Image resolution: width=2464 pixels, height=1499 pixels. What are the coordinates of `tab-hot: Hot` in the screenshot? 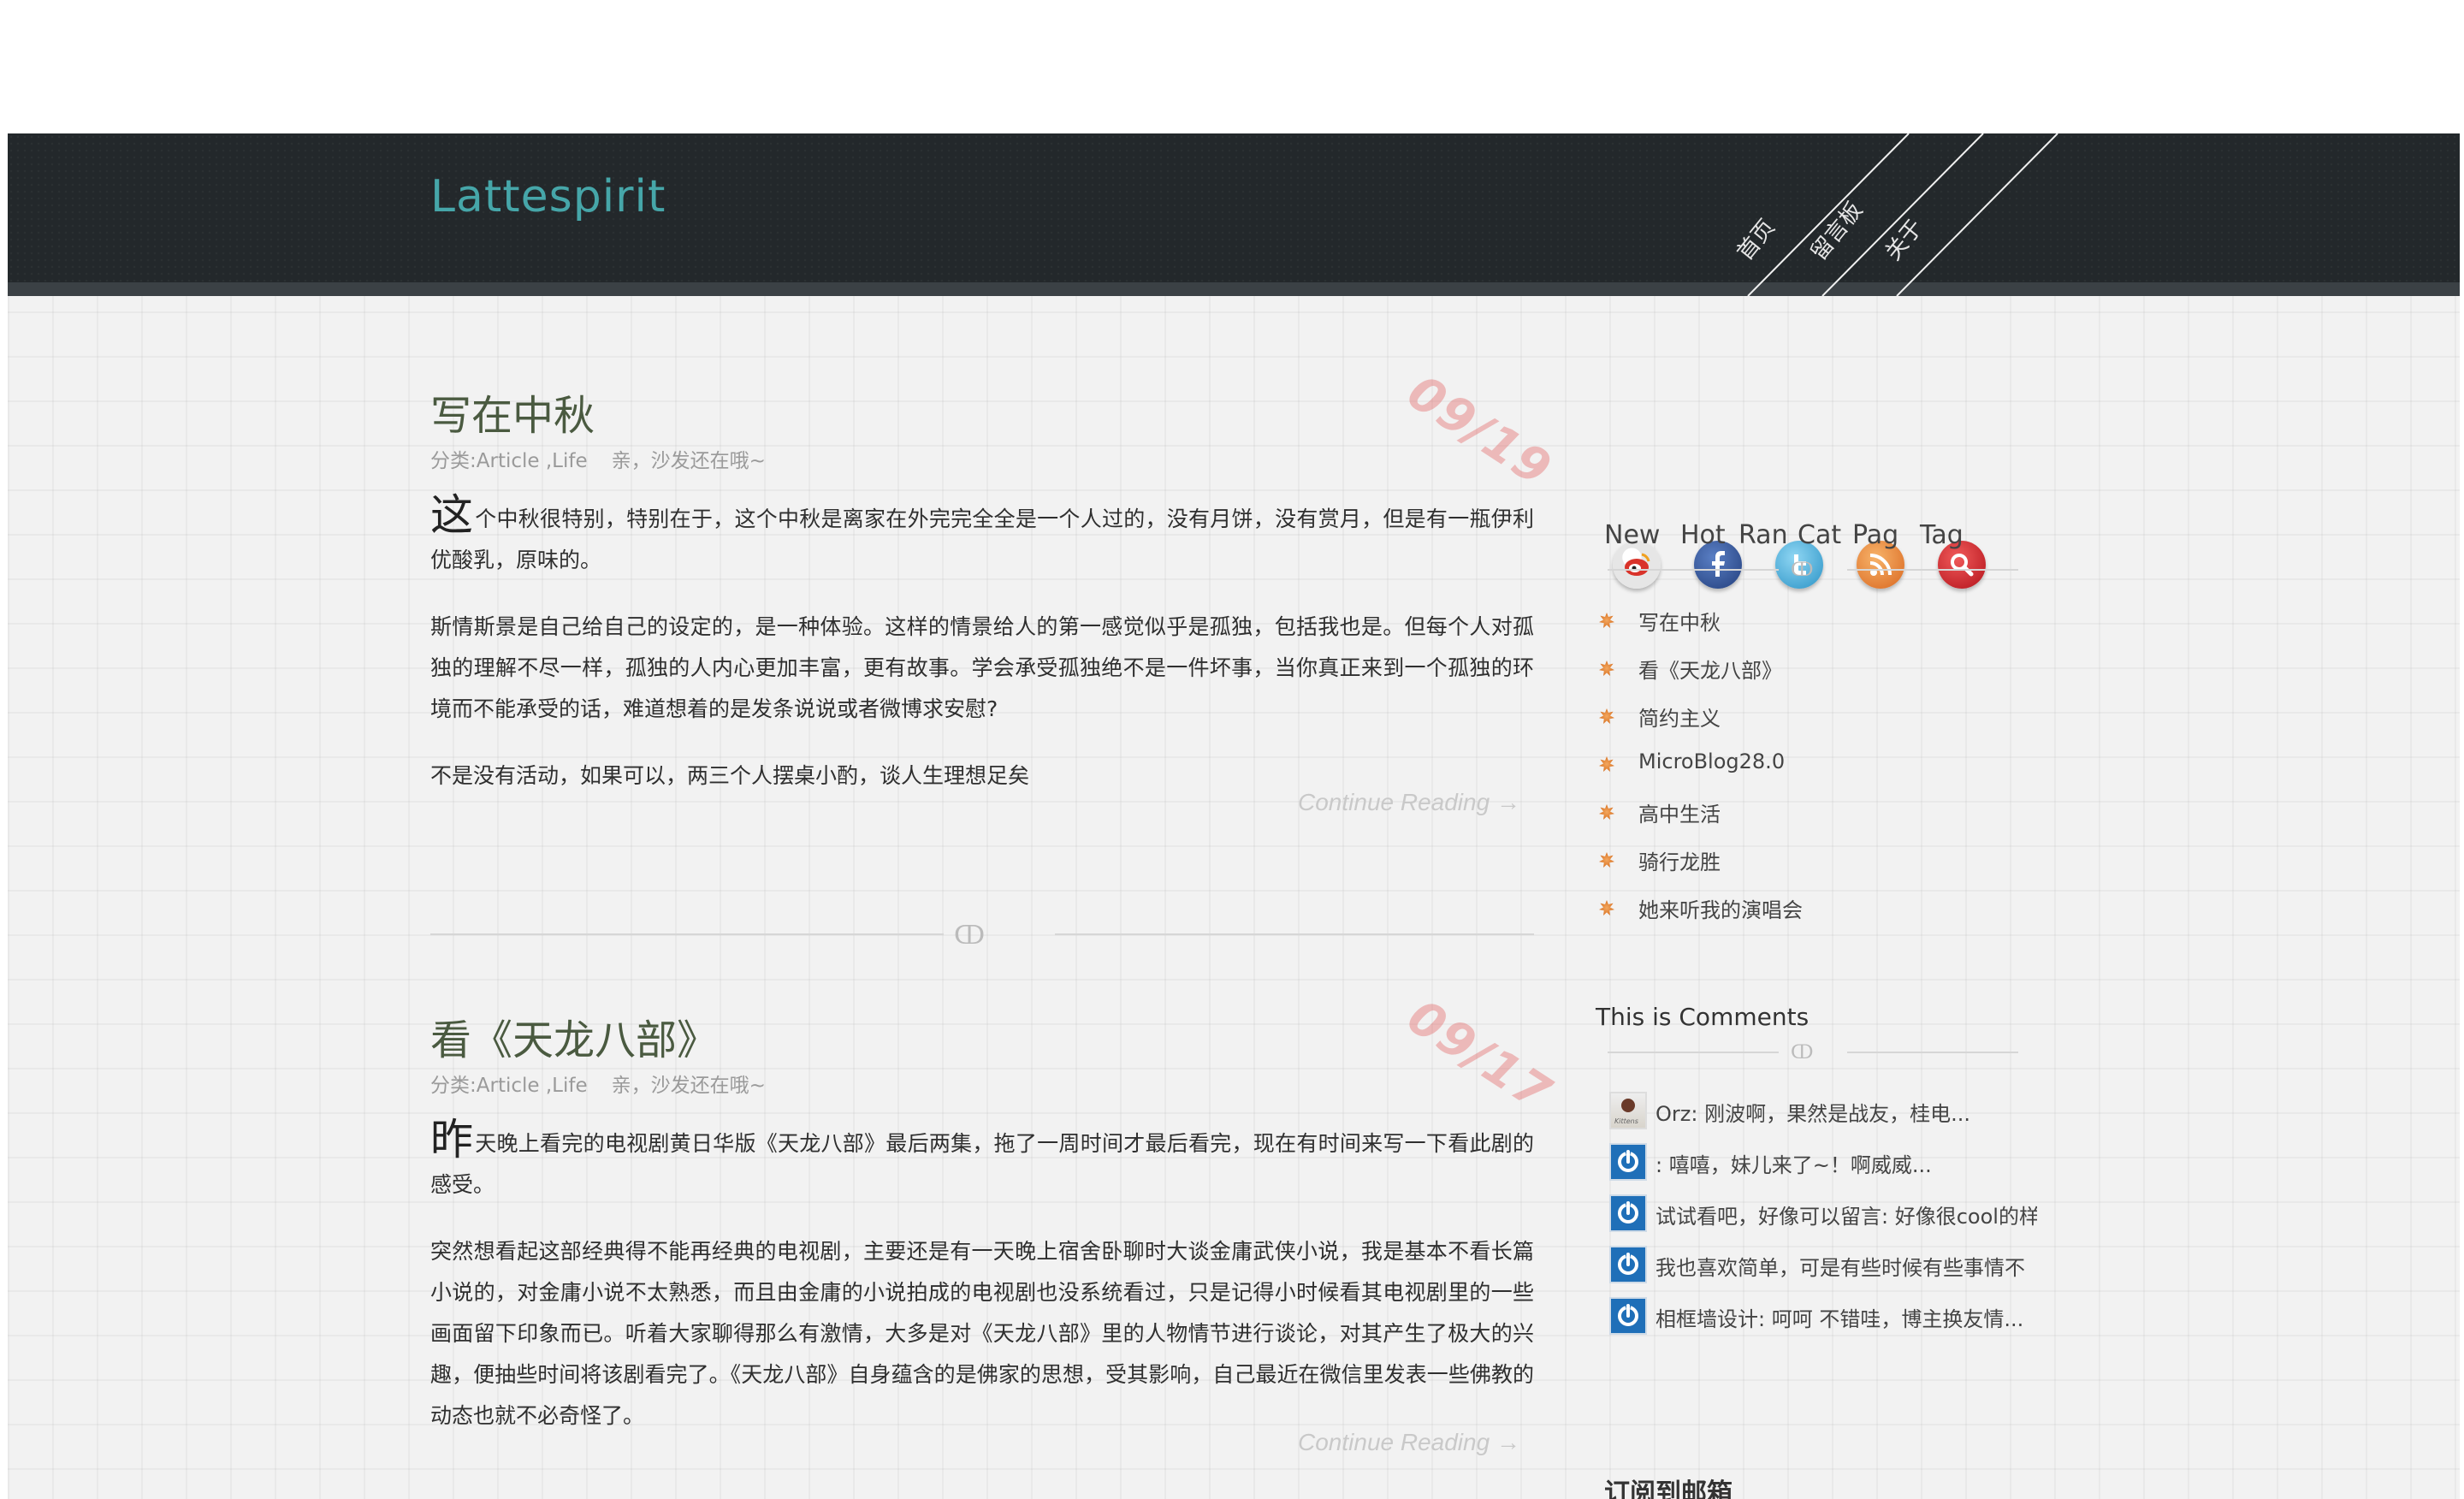 It's located at (1703, 535).